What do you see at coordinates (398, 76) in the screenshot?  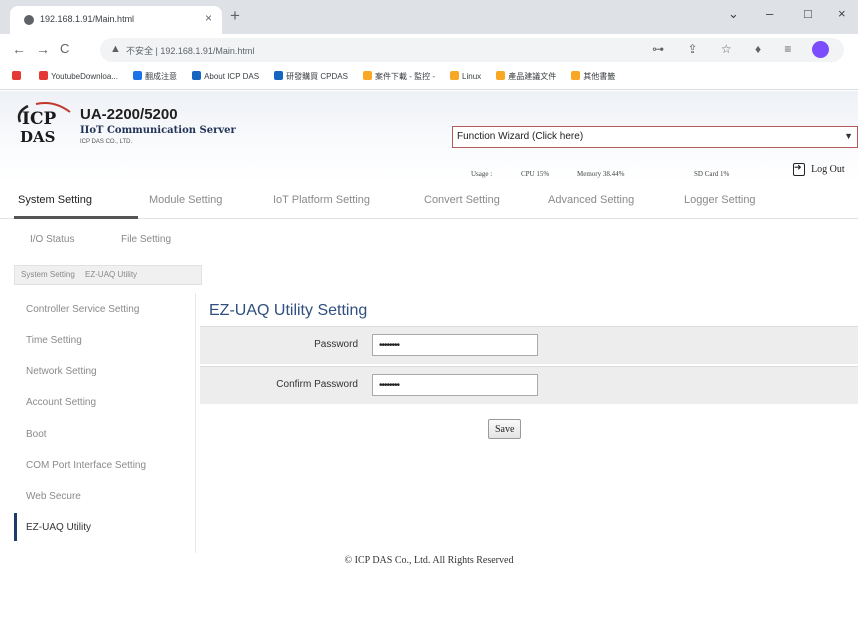 I see `bookmark-item: 案件下載 - 監控 -` at bounding box center [398, 76].